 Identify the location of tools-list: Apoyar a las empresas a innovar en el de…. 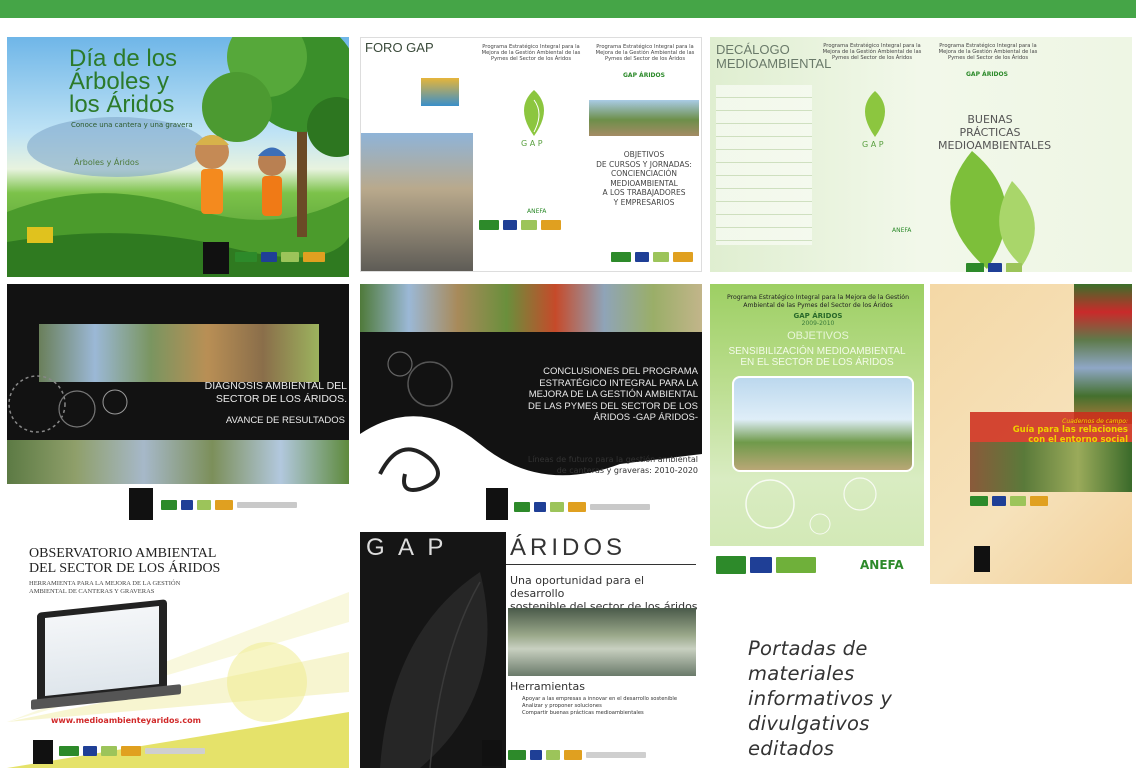
(600, 706).